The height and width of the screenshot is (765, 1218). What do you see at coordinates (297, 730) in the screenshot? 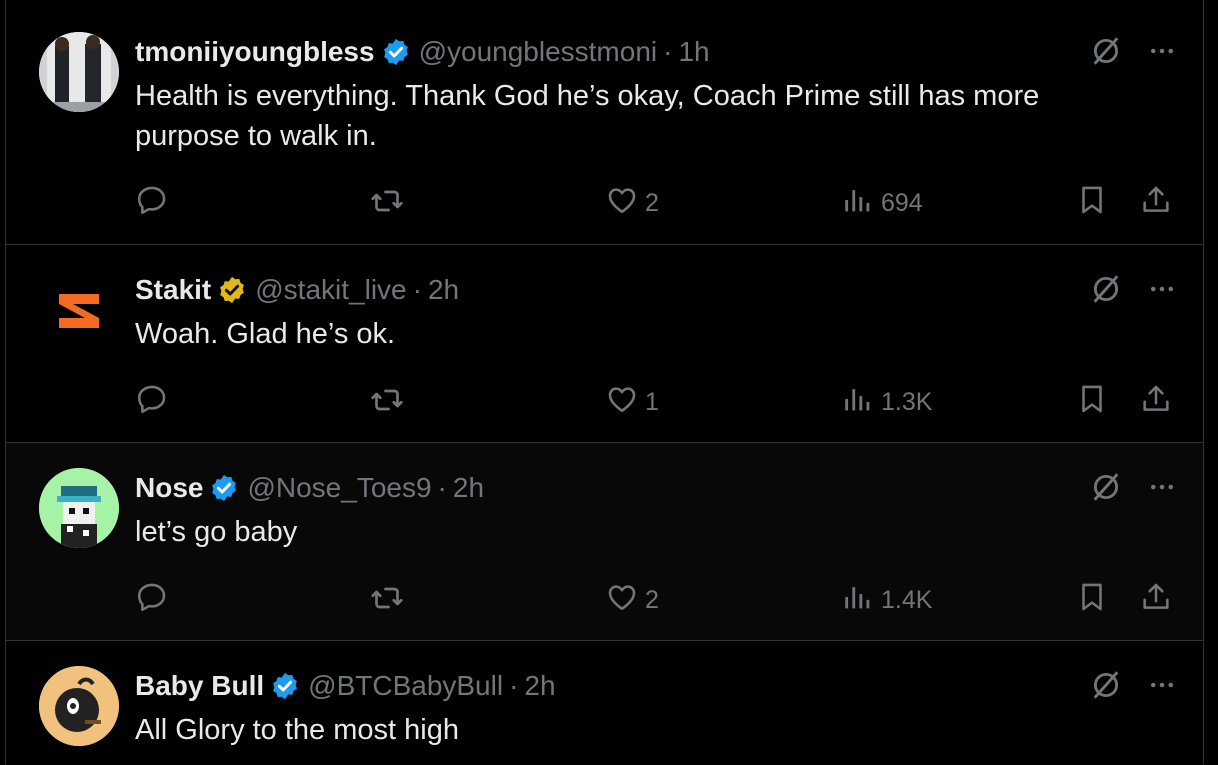
I see `tweet-text: All Glory to the most high` at bounding box center [297, 730].